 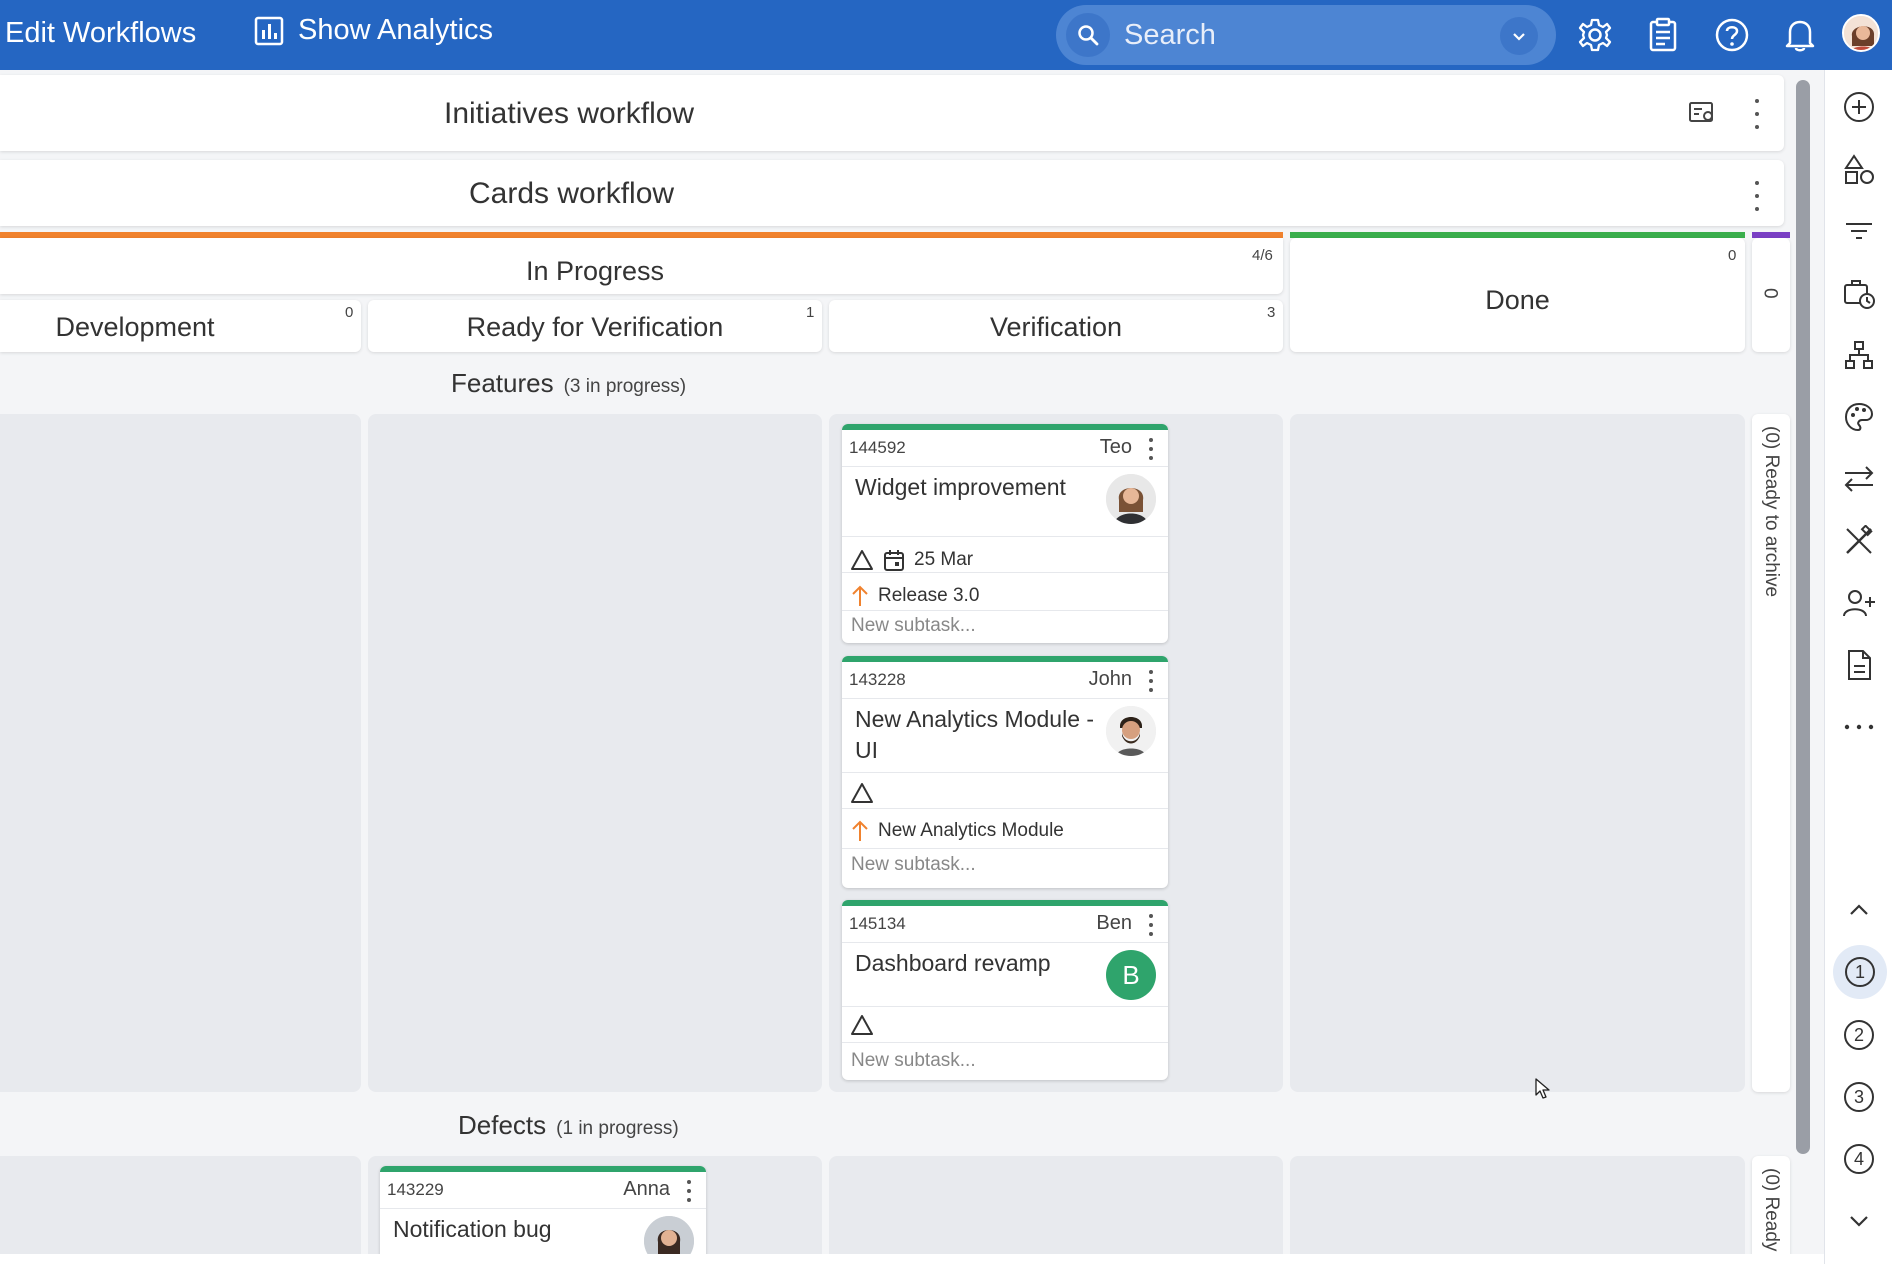 I want to click on card-145134: 145134 Ben Dashboard revamp B, so click(x=1005, y=990).